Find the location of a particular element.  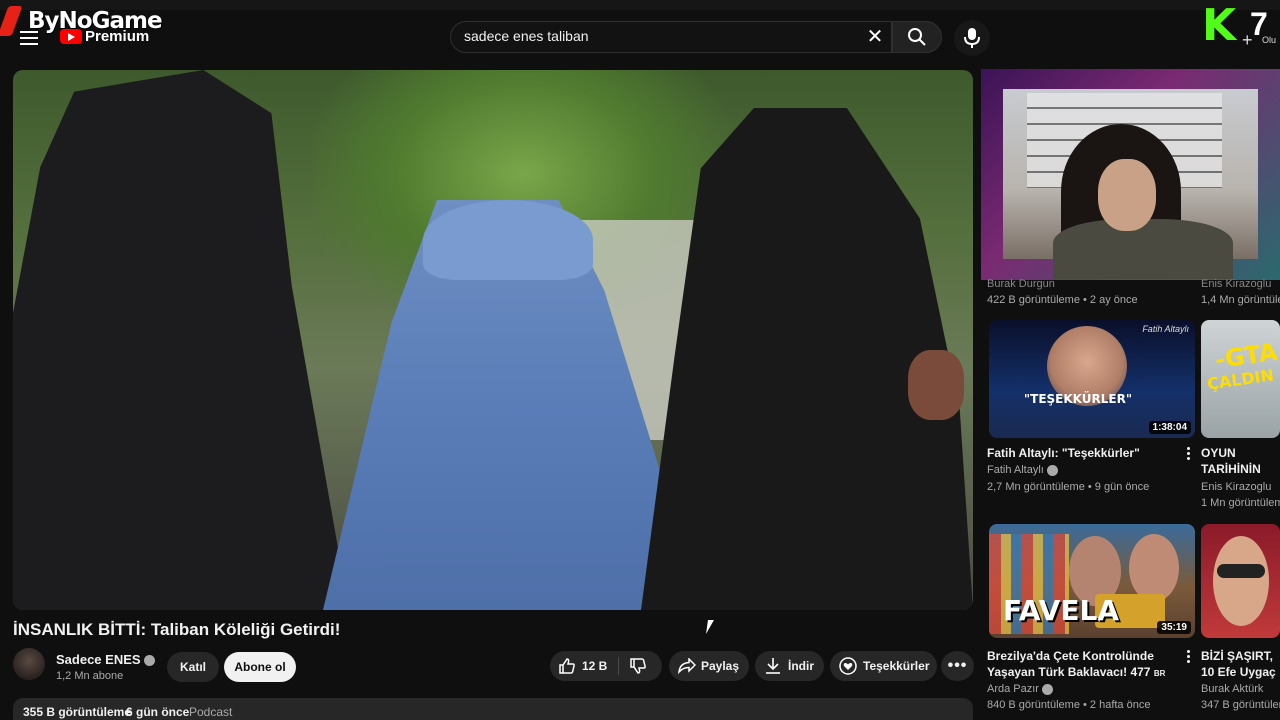

view-count: 355 B görüntüleme is located at coordinates (77, 712).